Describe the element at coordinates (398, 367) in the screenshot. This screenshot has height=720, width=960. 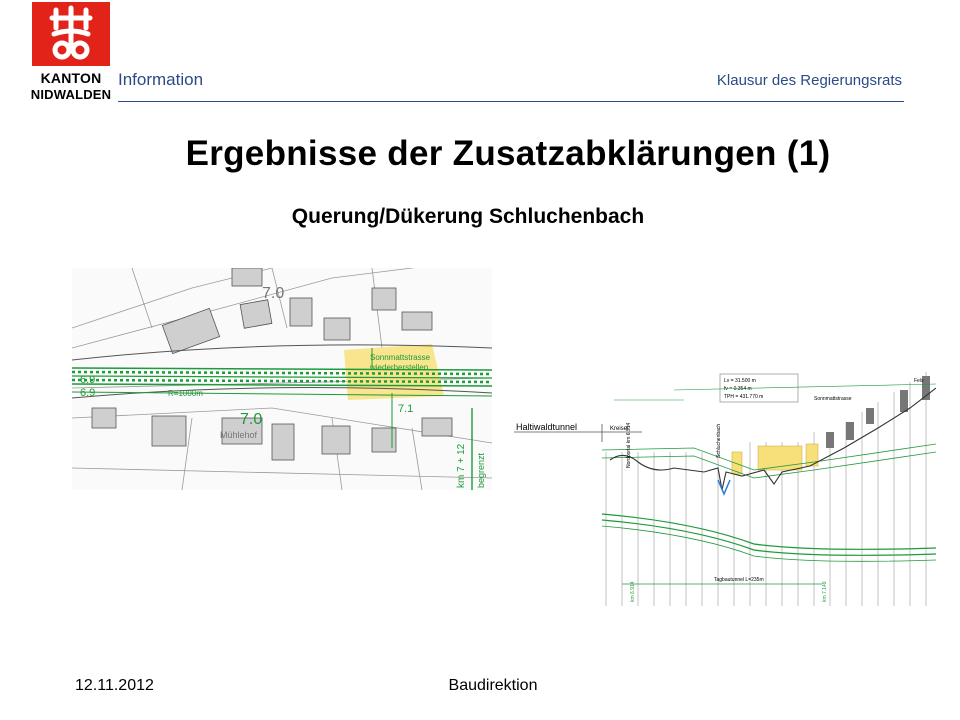
I see `map-street-label-line2: wiederherstellen` at that location.